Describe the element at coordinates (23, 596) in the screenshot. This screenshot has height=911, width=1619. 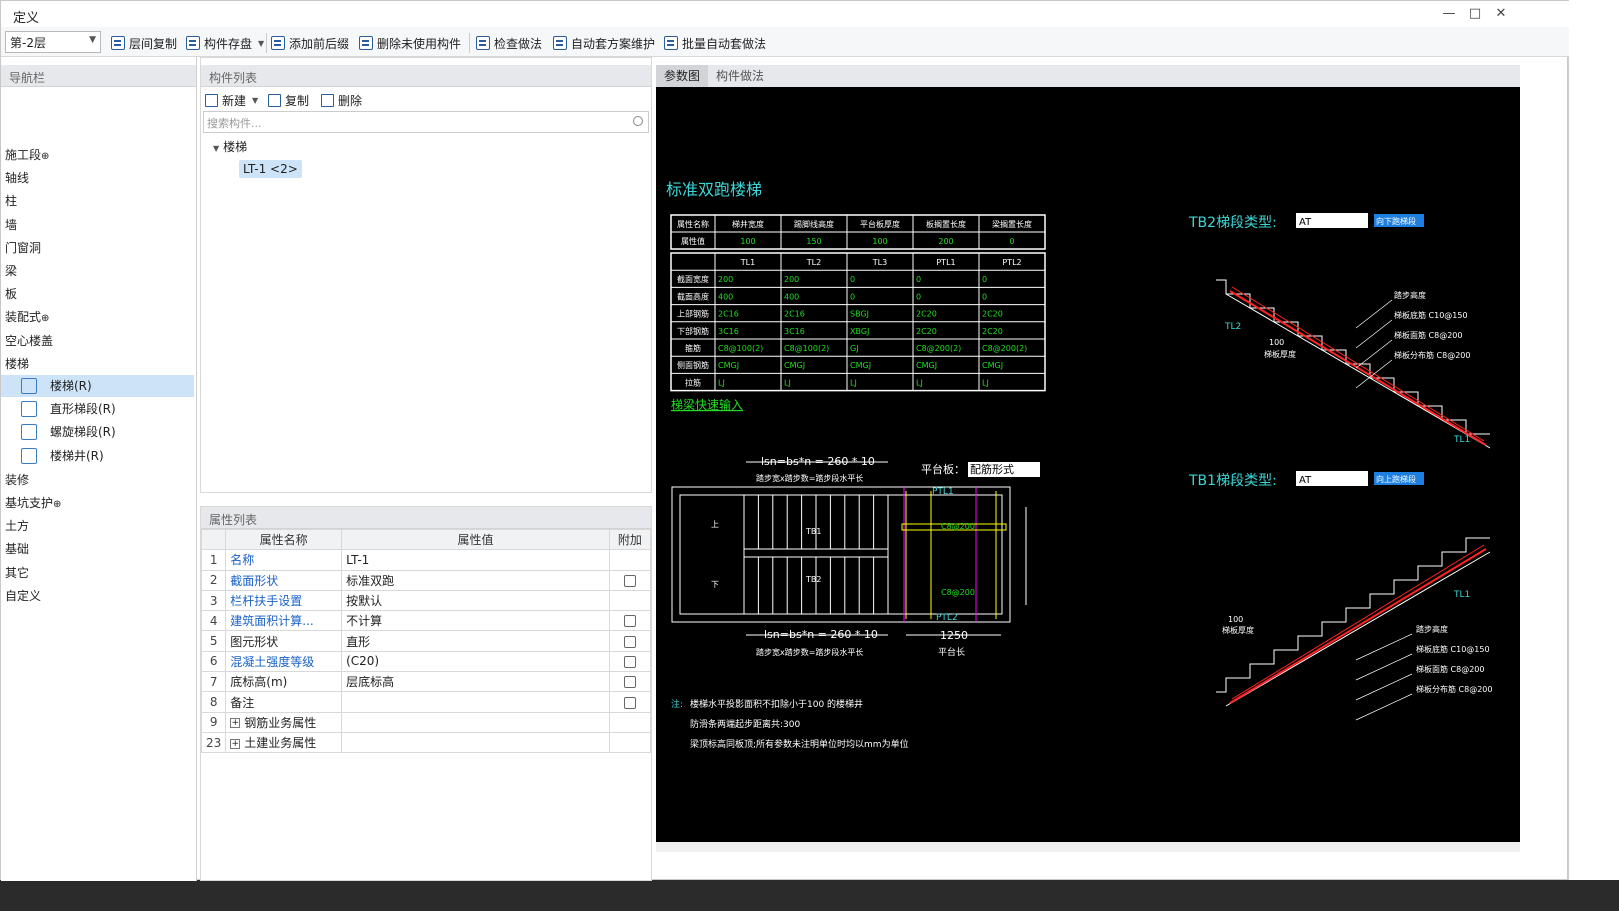
I see `nav-item: 自定义` at that location.